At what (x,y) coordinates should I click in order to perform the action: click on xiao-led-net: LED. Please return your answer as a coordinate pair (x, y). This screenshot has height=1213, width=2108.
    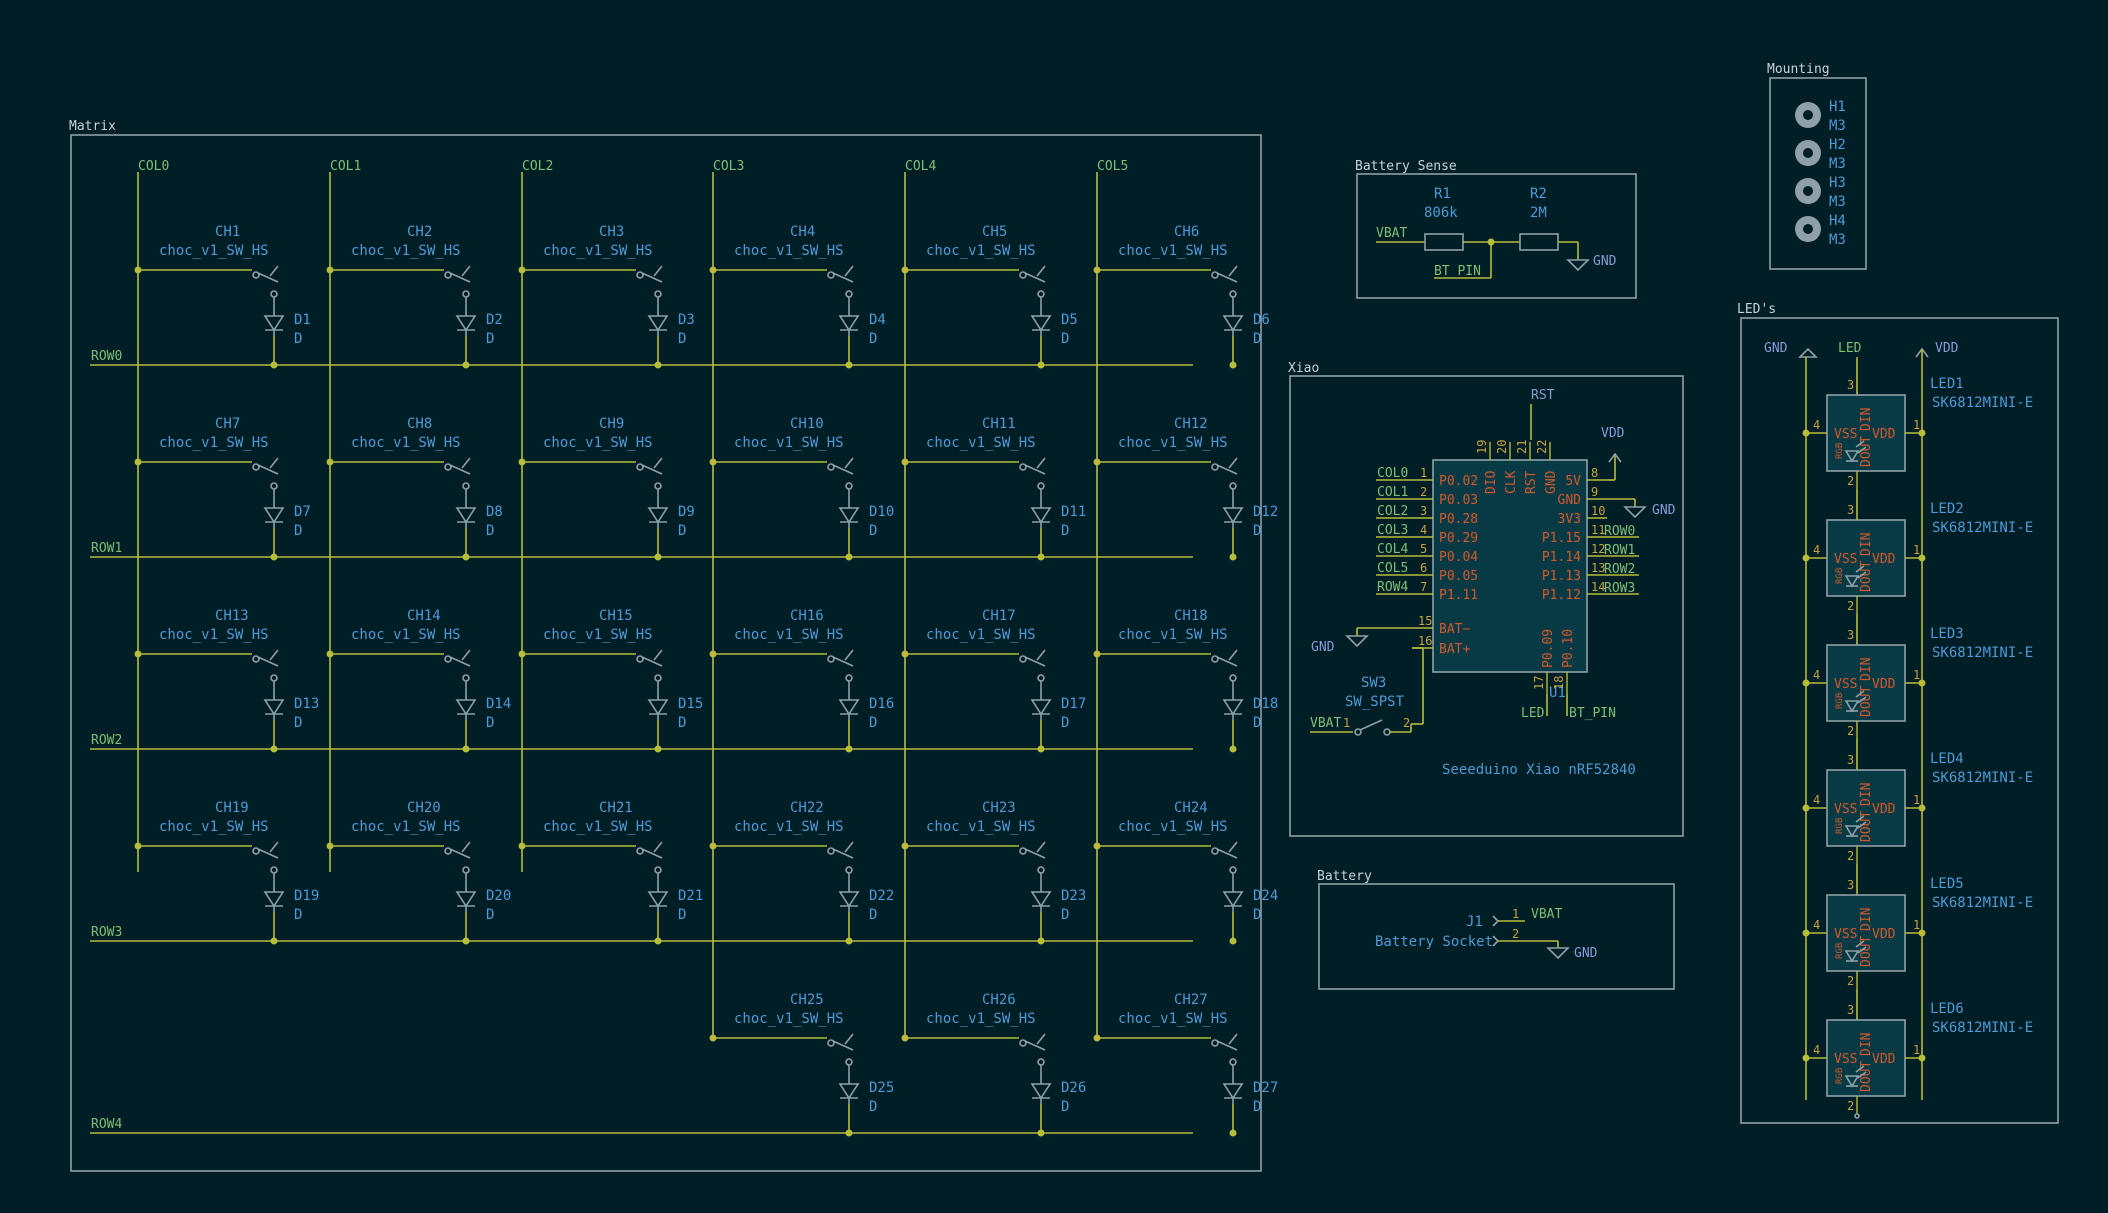
    Looking at the image, I should click on (1533, 713).